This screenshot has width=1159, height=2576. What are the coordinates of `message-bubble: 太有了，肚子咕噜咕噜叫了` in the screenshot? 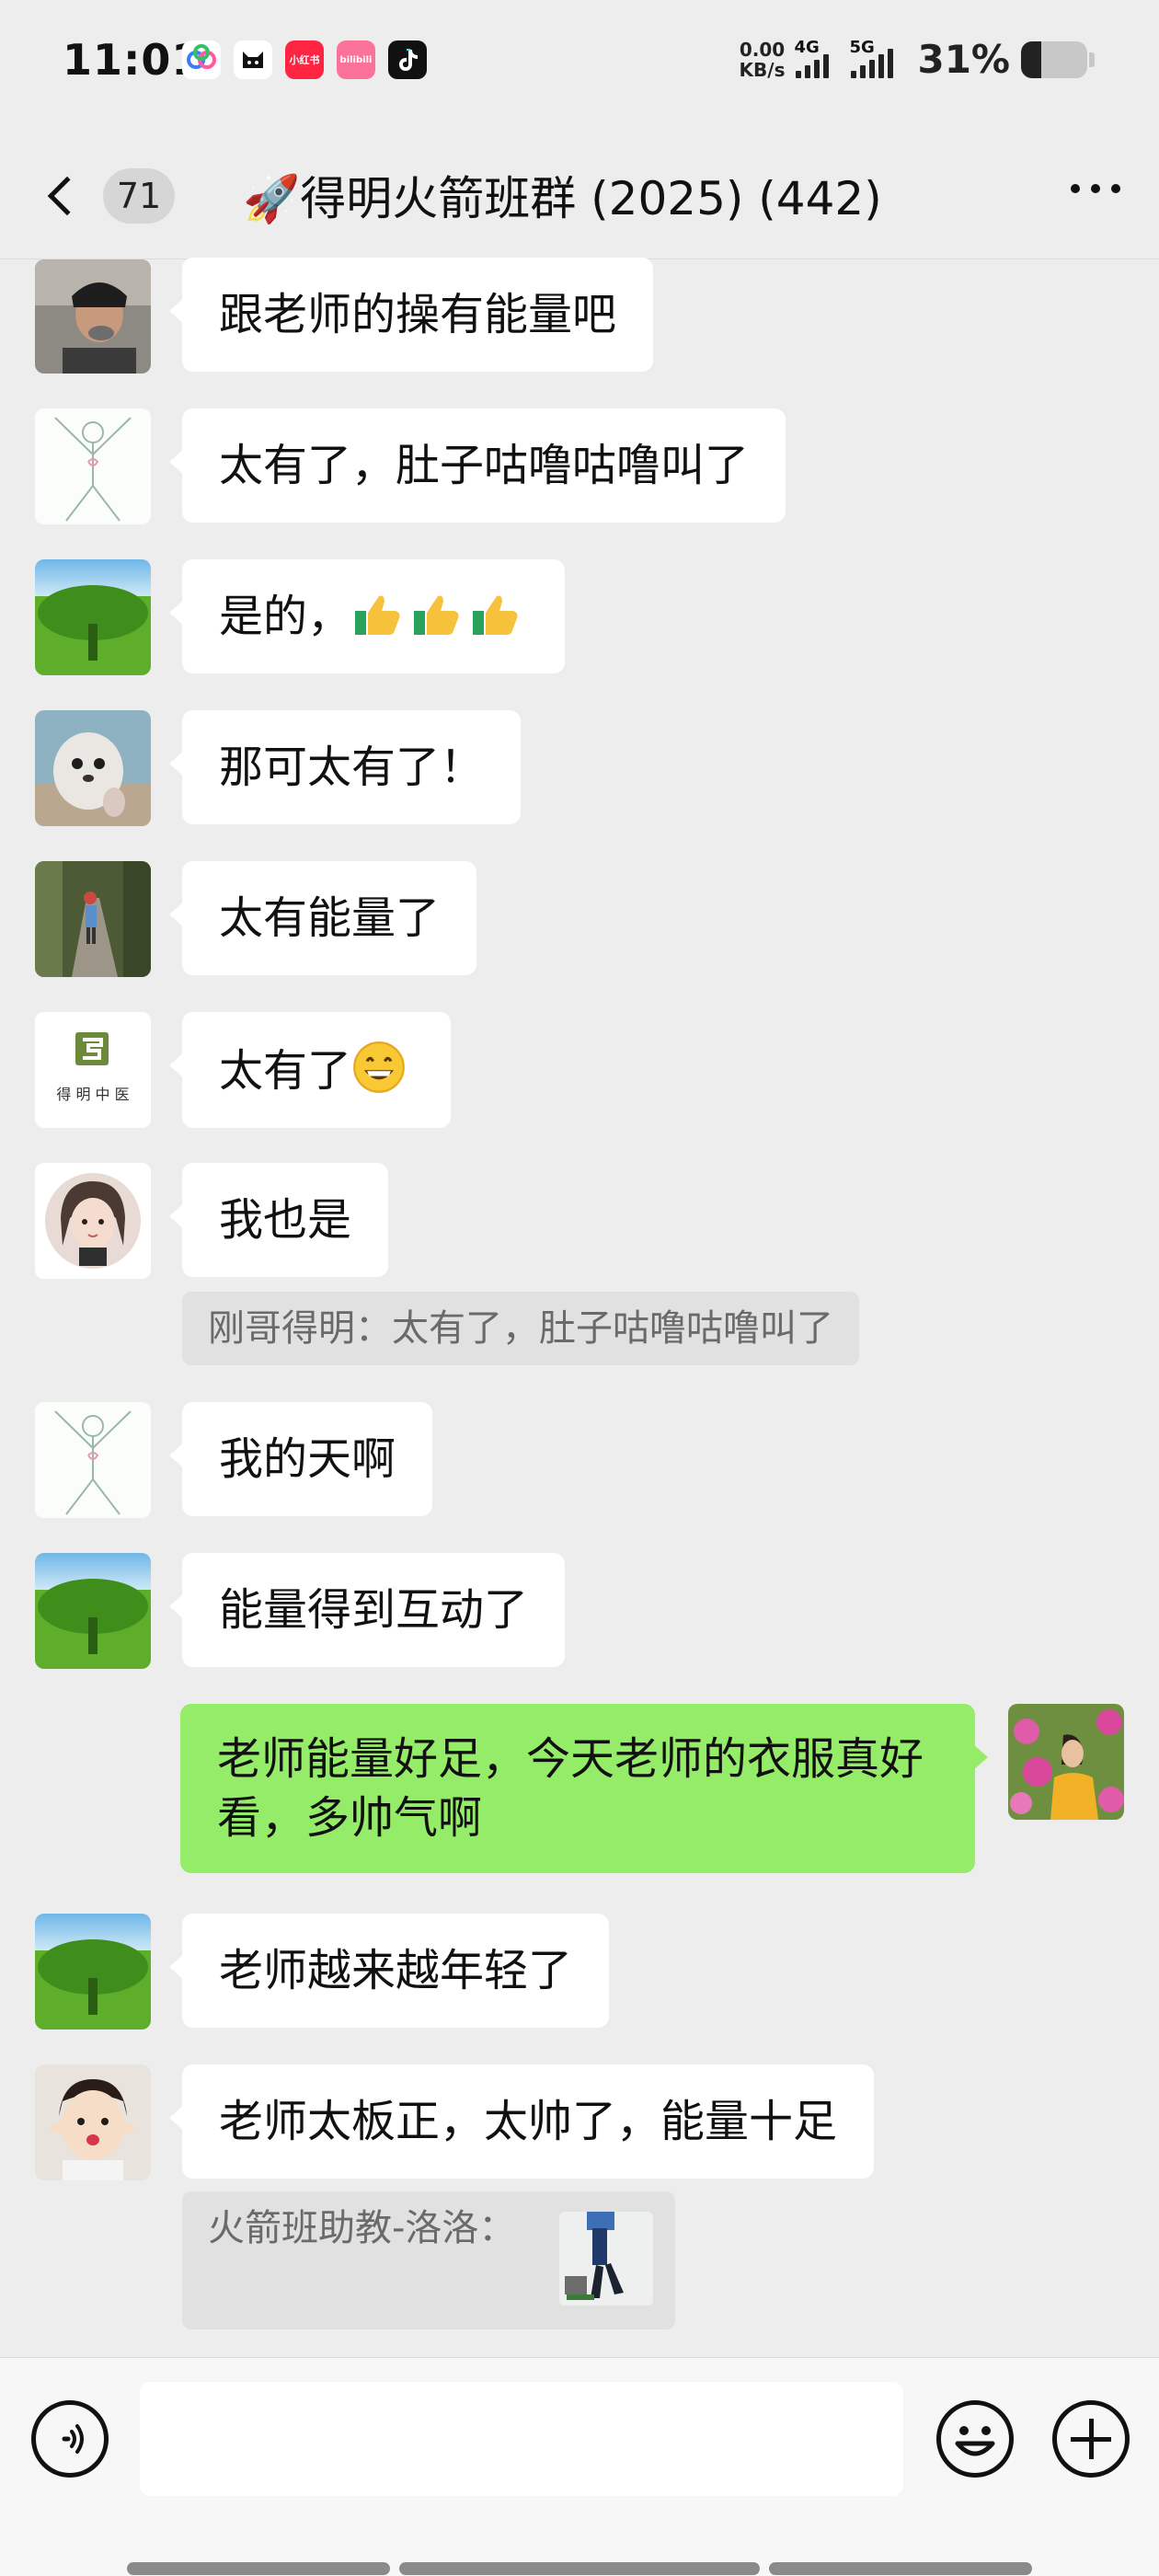 It's located at (477, 465).